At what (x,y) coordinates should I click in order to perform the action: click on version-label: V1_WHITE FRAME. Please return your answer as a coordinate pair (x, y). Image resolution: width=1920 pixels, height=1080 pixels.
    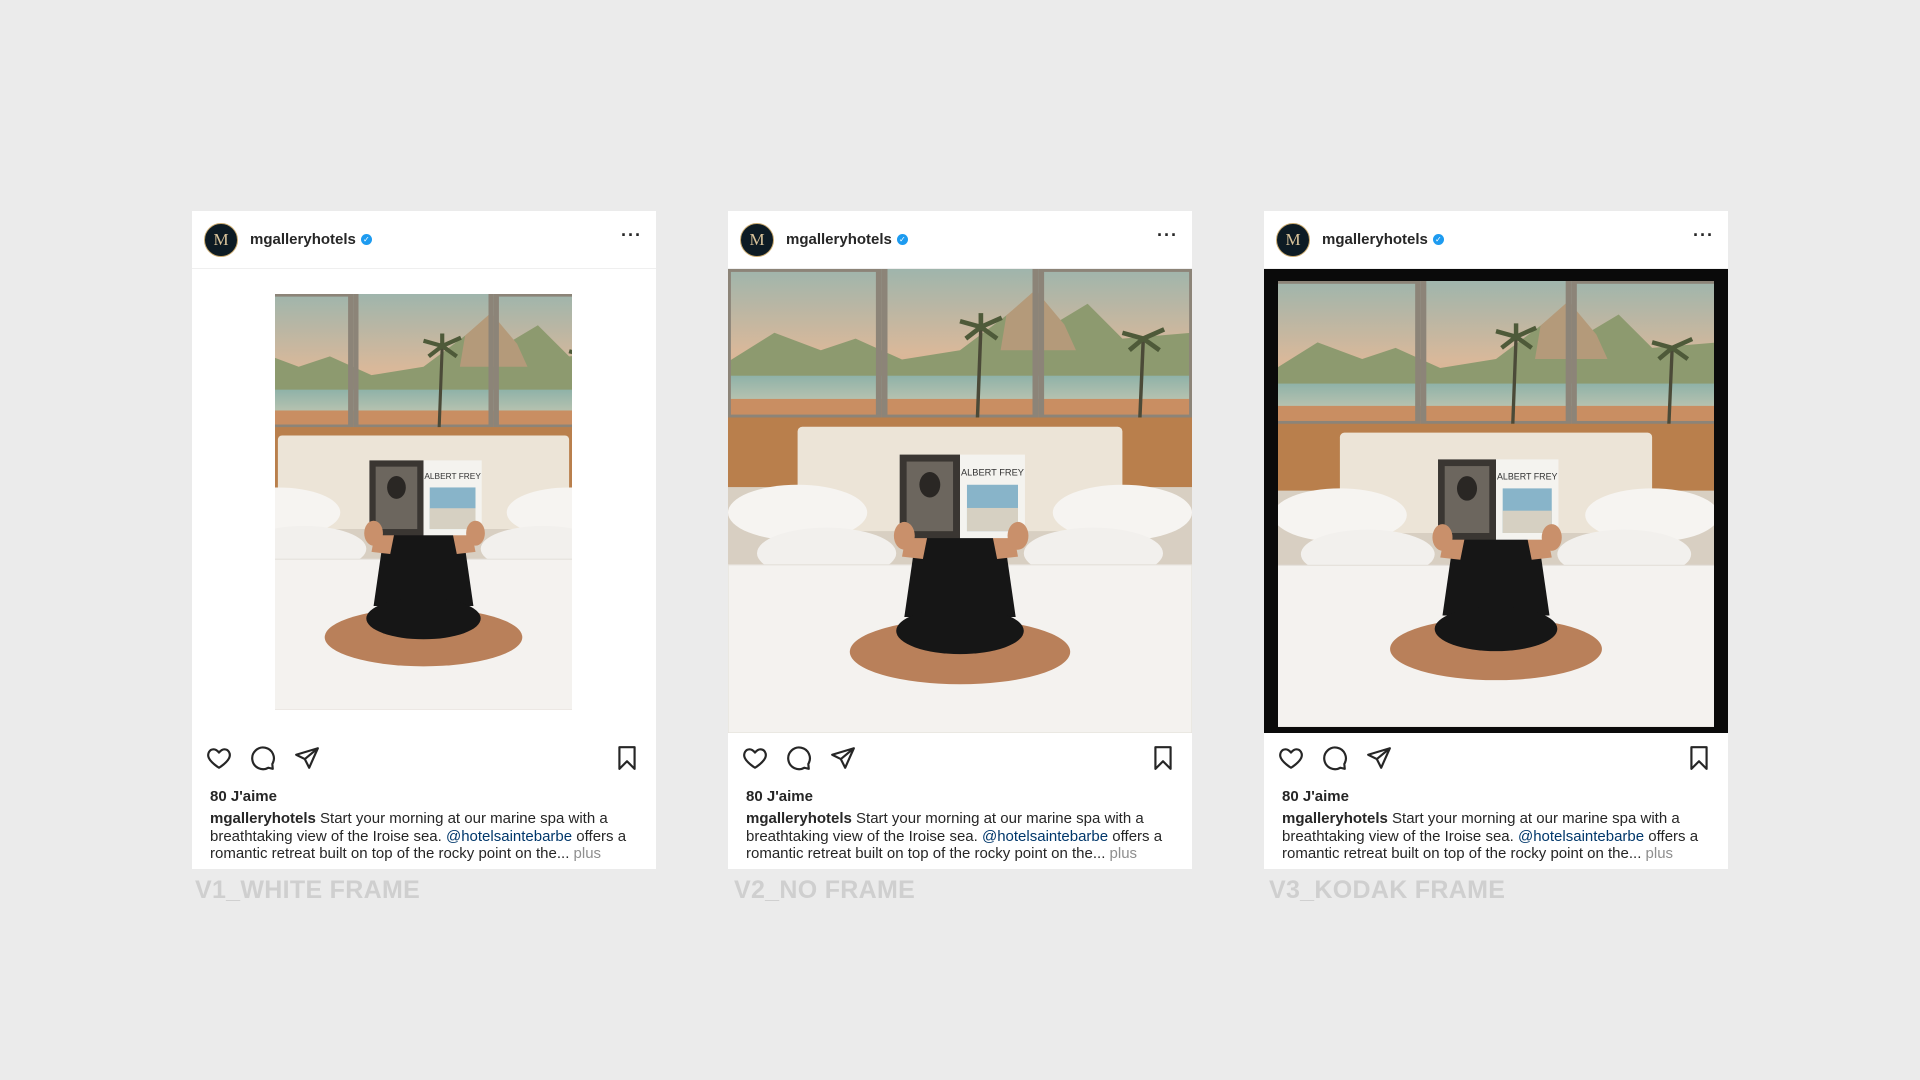
    Looking at the image, I should click on (308, 890).